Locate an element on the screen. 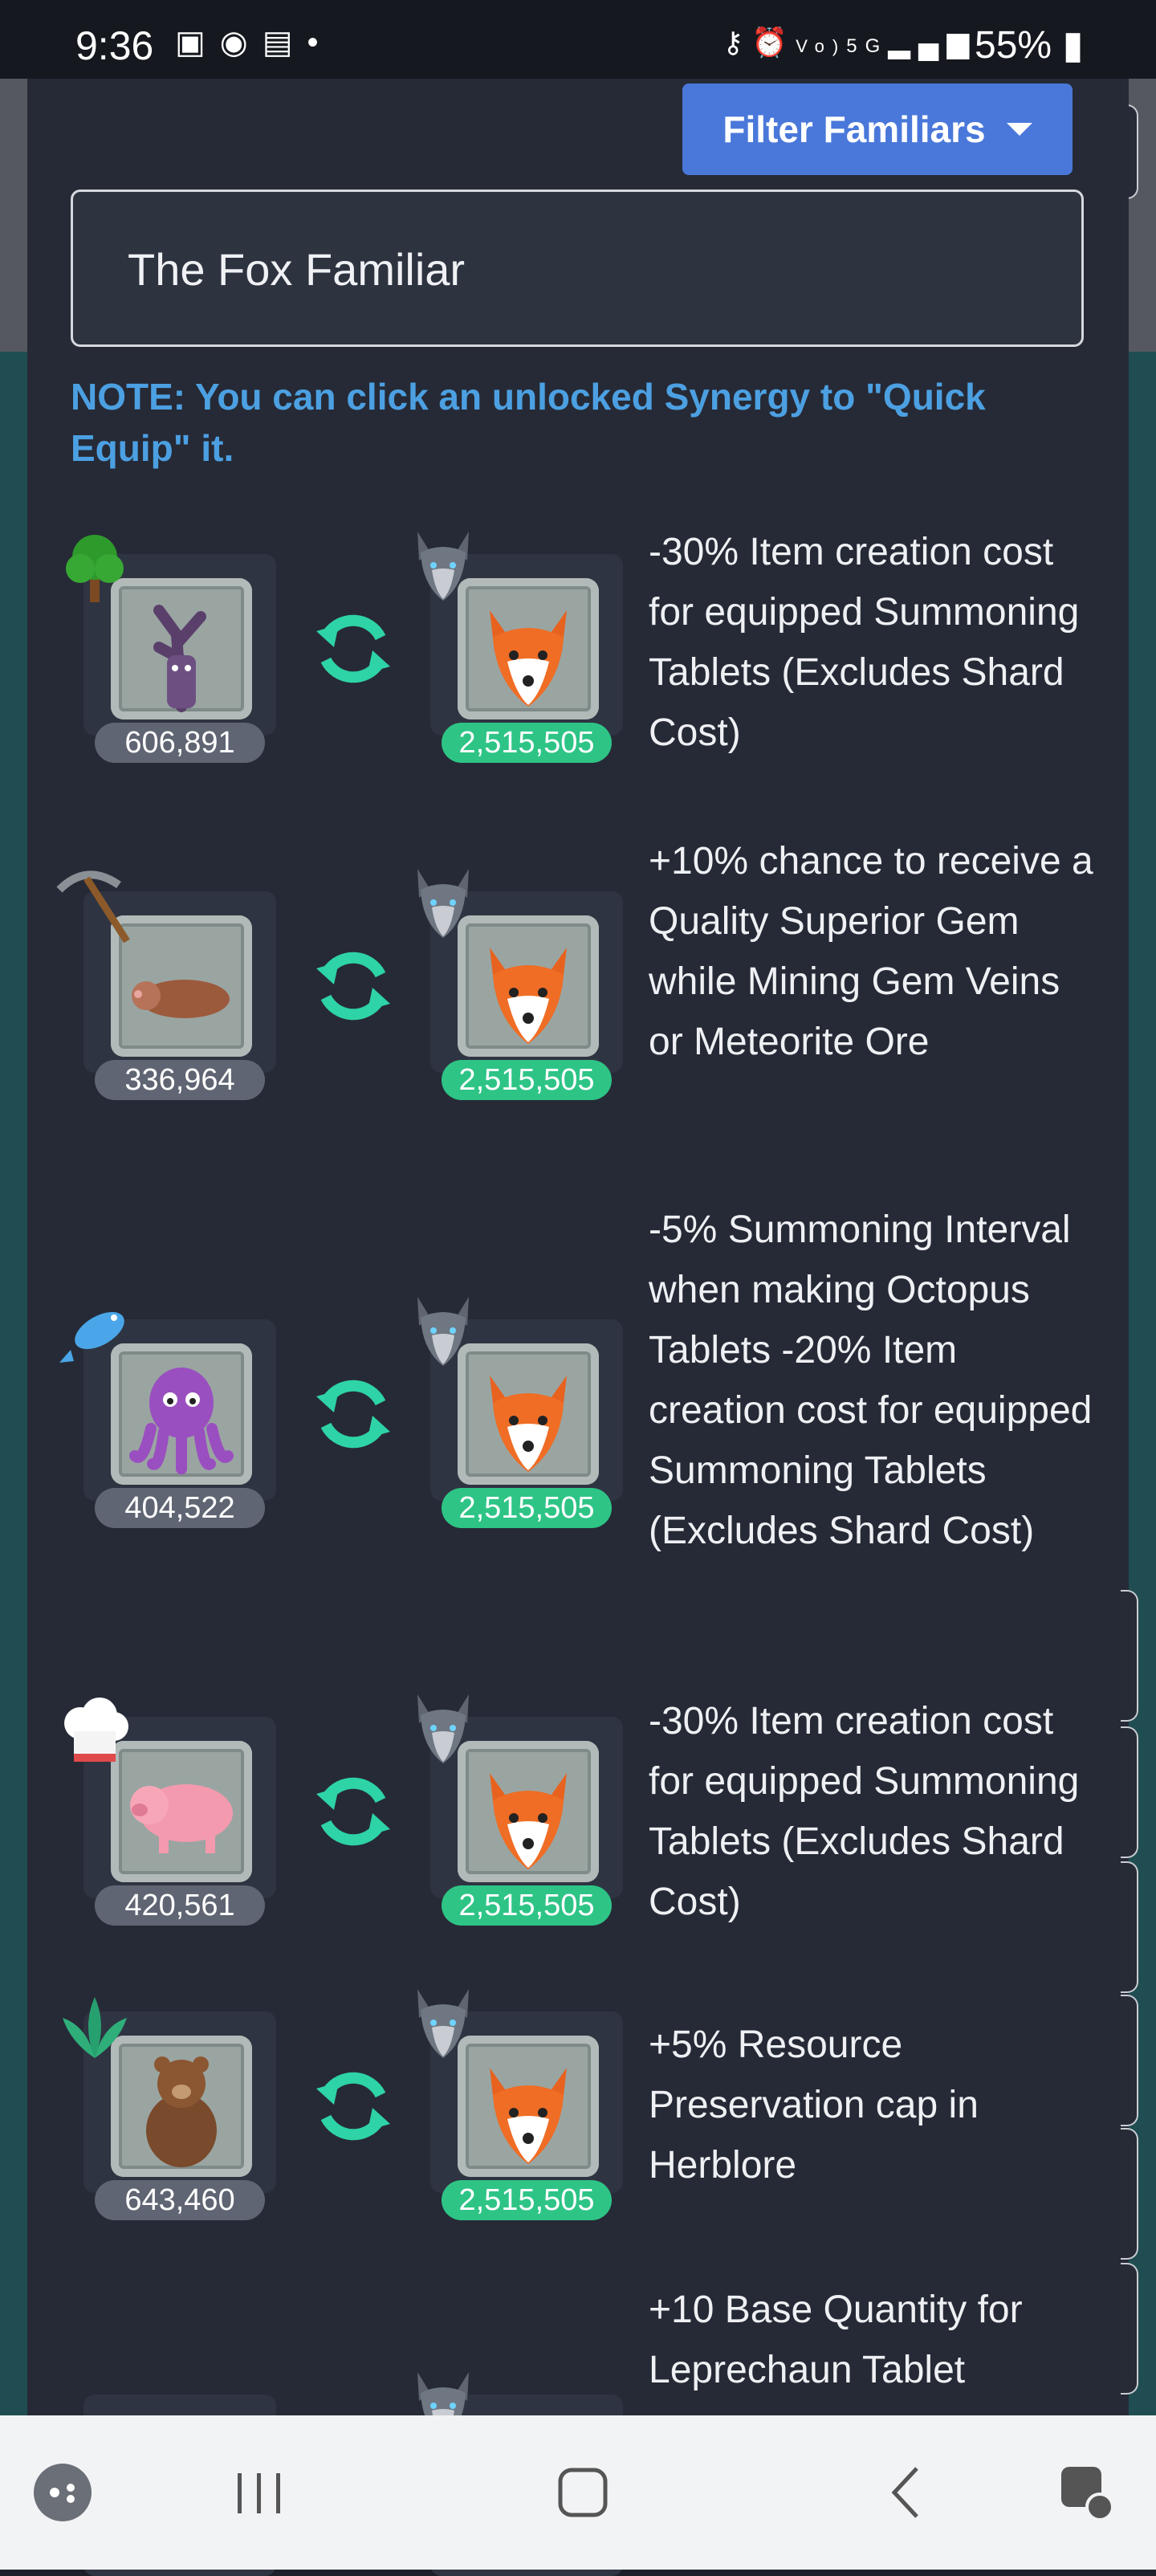  familiar-search-box is located at coordinates (577, 268).